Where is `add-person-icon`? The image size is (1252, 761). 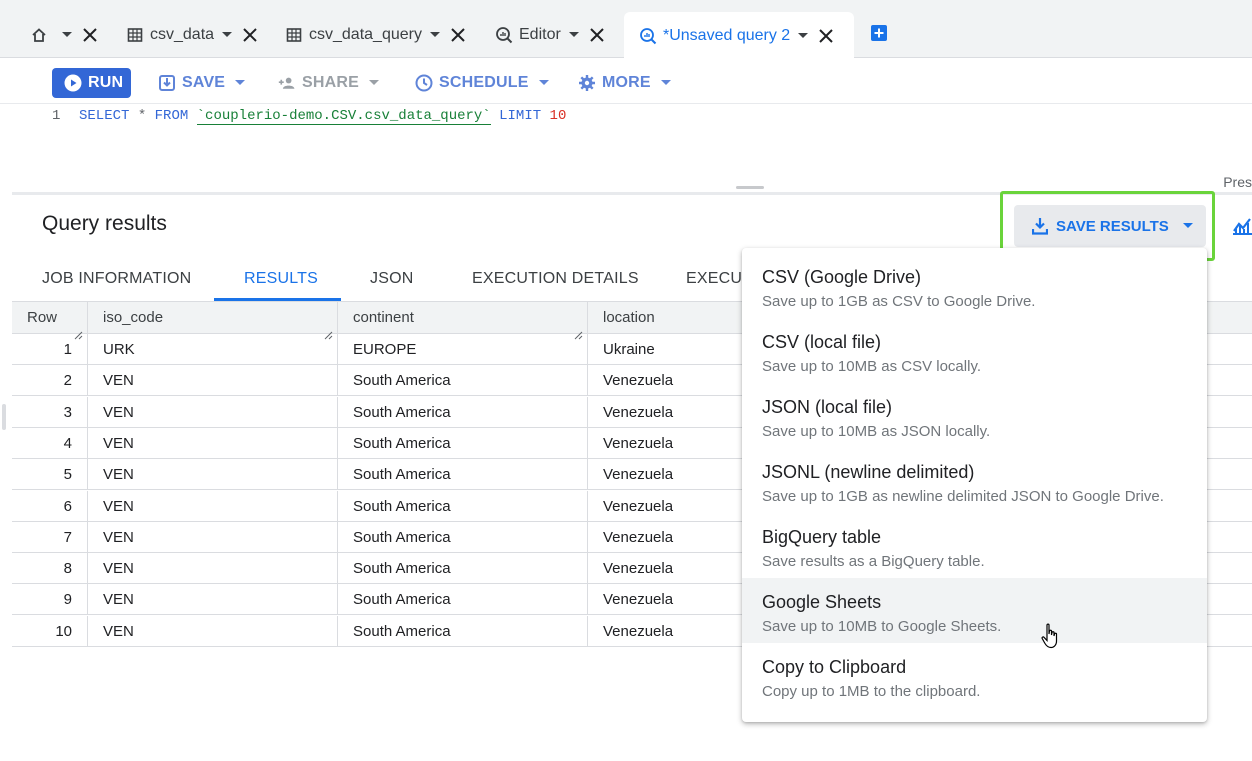
add-person-icon is located at coordinates (287, 83).